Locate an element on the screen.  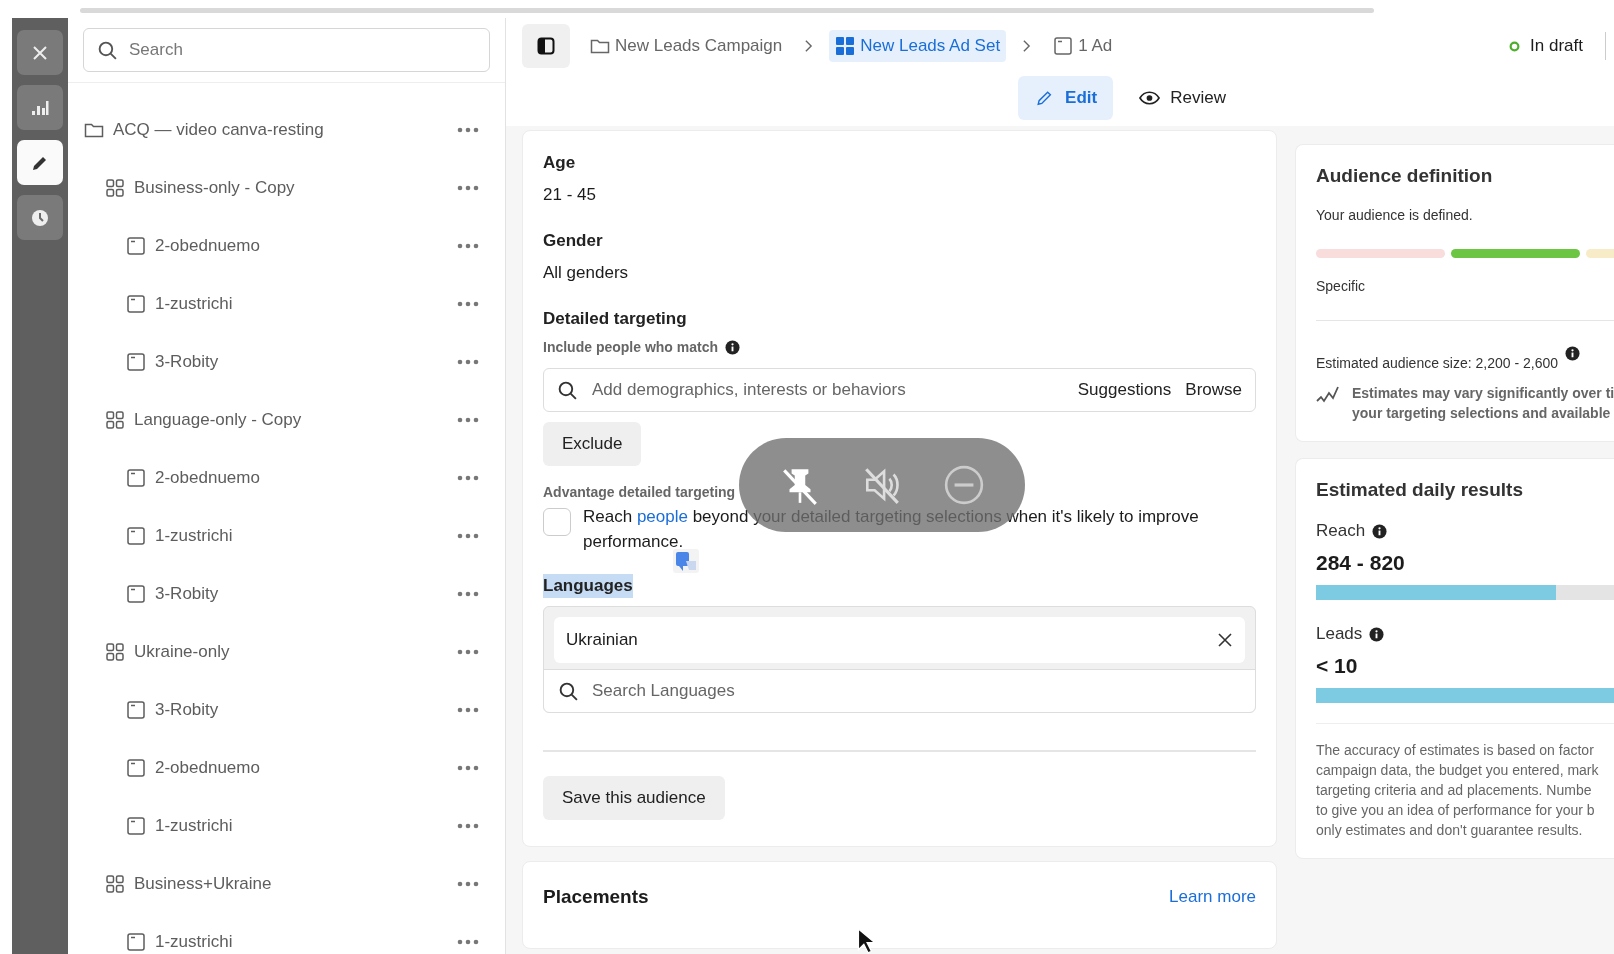
field-value: 21 - 45 is located at coordinates (569, 195).